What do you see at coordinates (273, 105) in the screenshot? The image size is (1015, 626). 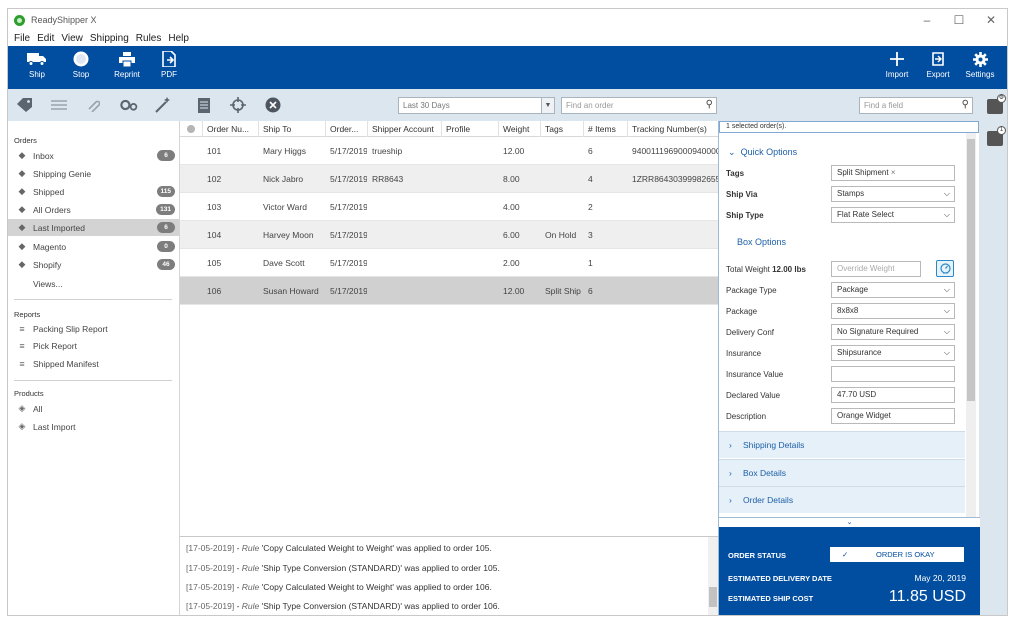 I see `cancel-circle-icon` at bounding box center [273, 105].